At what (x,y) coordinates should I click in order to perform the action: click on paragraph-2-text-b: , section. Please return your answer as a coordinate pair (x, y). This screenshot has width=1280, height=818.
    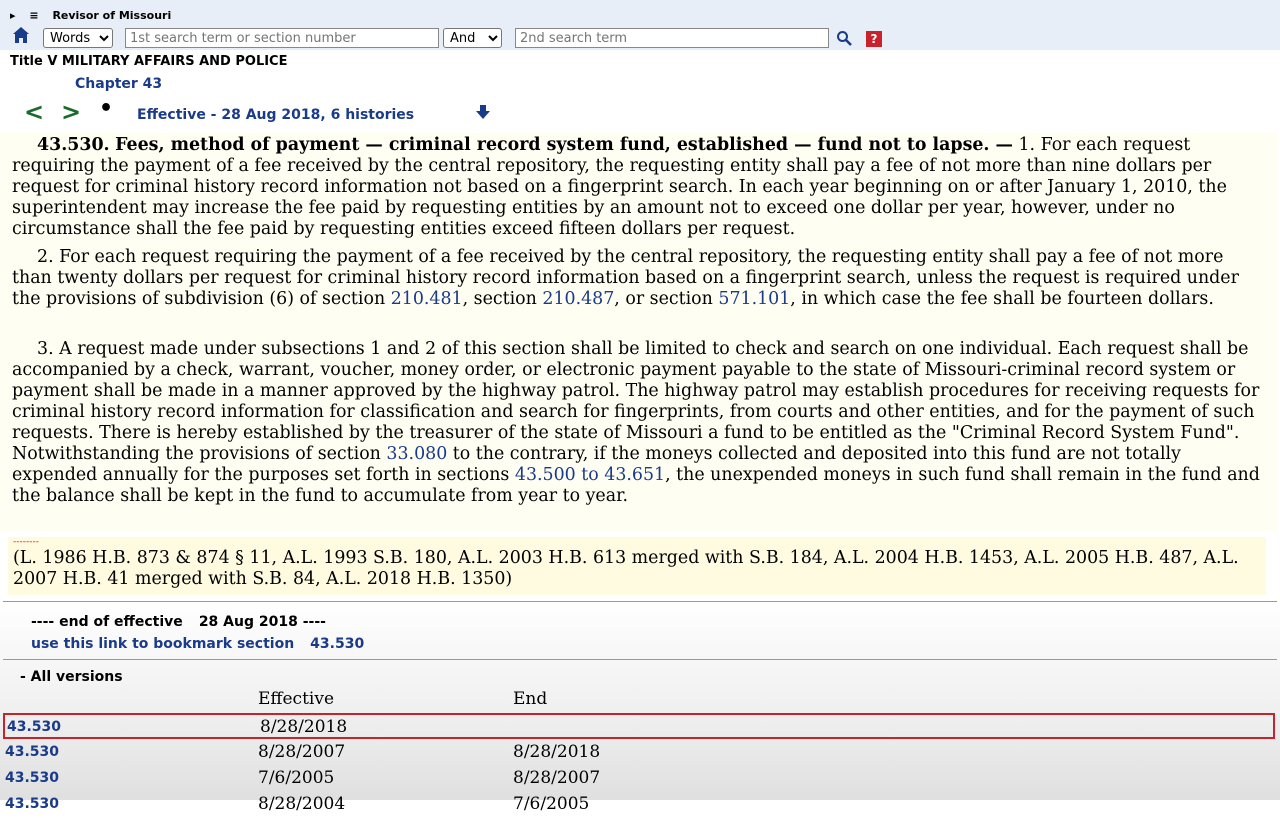
    Looking at the image, I should click on (502, 299).